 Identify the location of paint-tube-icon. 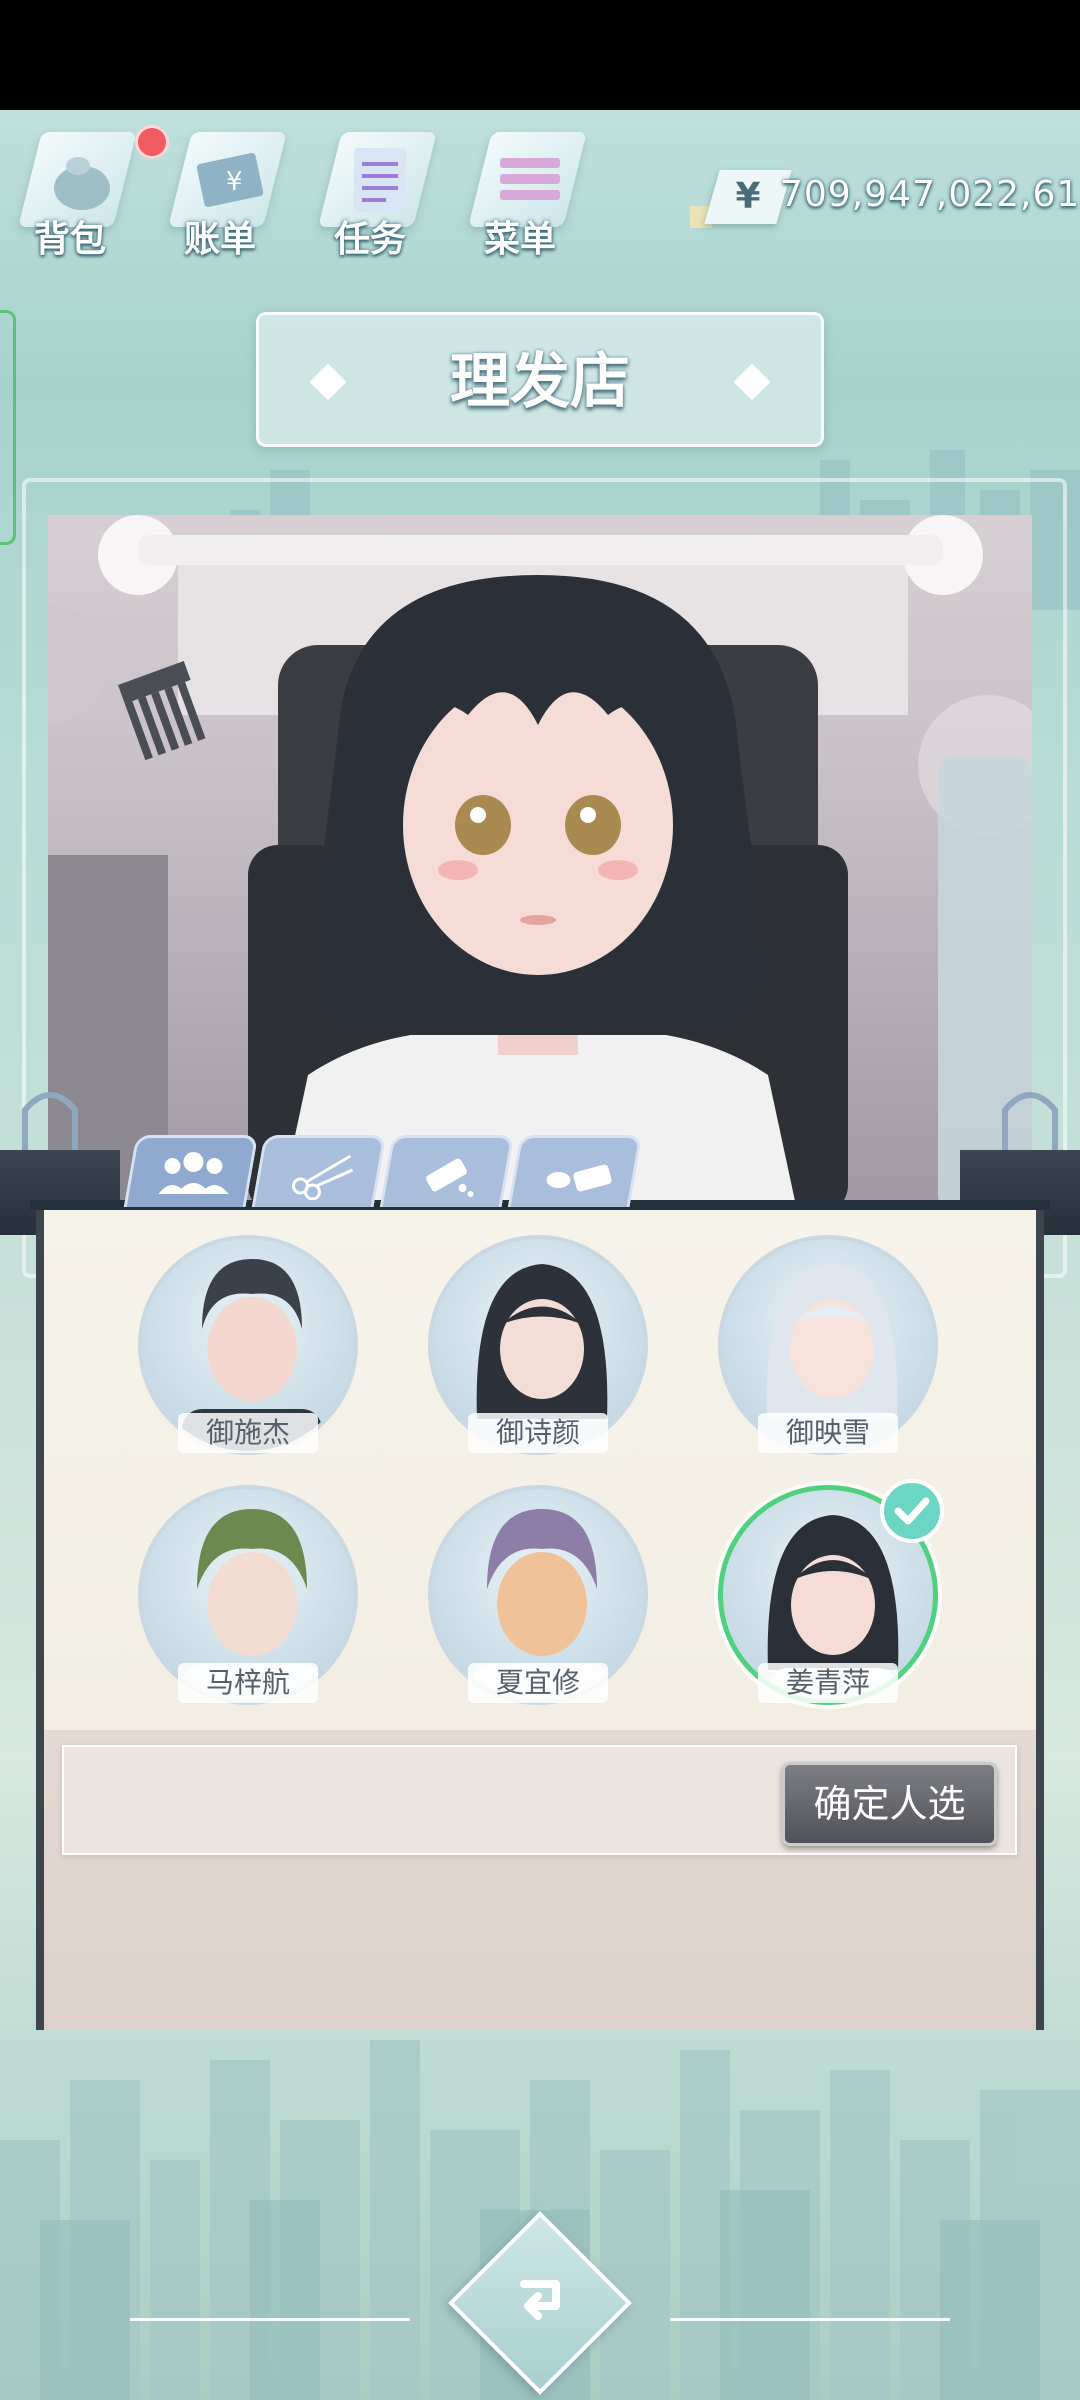
(450, 1177).